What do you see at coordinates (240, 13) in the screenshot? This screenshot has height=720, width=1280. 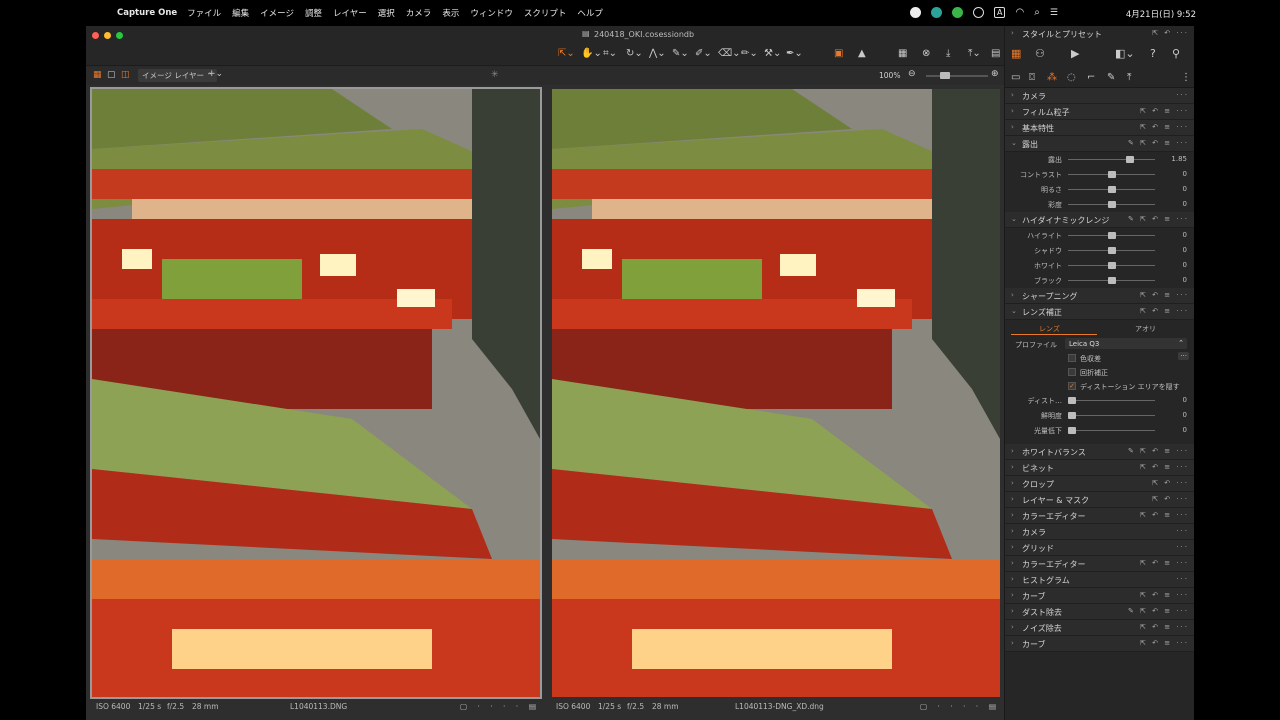 I see `menu-edit: 編集` at bounding box center [240, 13].